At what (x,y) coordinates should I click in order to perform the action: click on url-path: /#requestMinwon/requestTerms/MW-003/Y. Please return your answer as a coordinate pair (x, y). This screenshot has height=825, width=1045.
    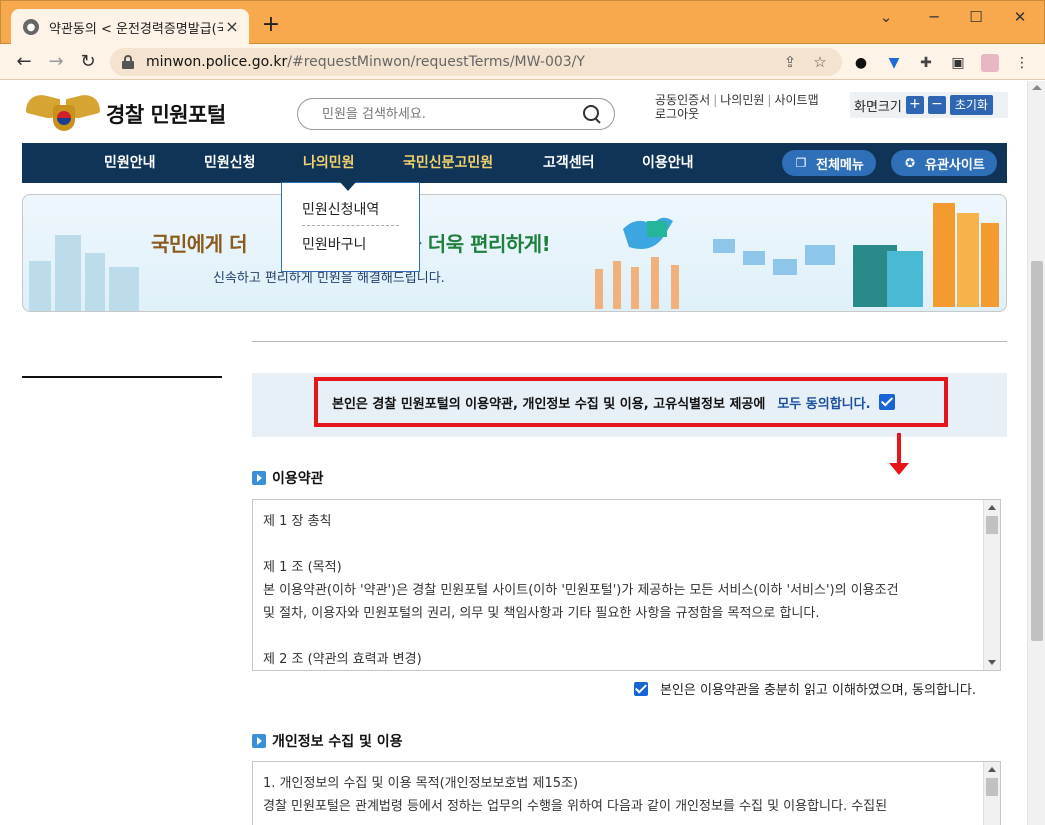
    Looking at the image, I should click on (436, 62).